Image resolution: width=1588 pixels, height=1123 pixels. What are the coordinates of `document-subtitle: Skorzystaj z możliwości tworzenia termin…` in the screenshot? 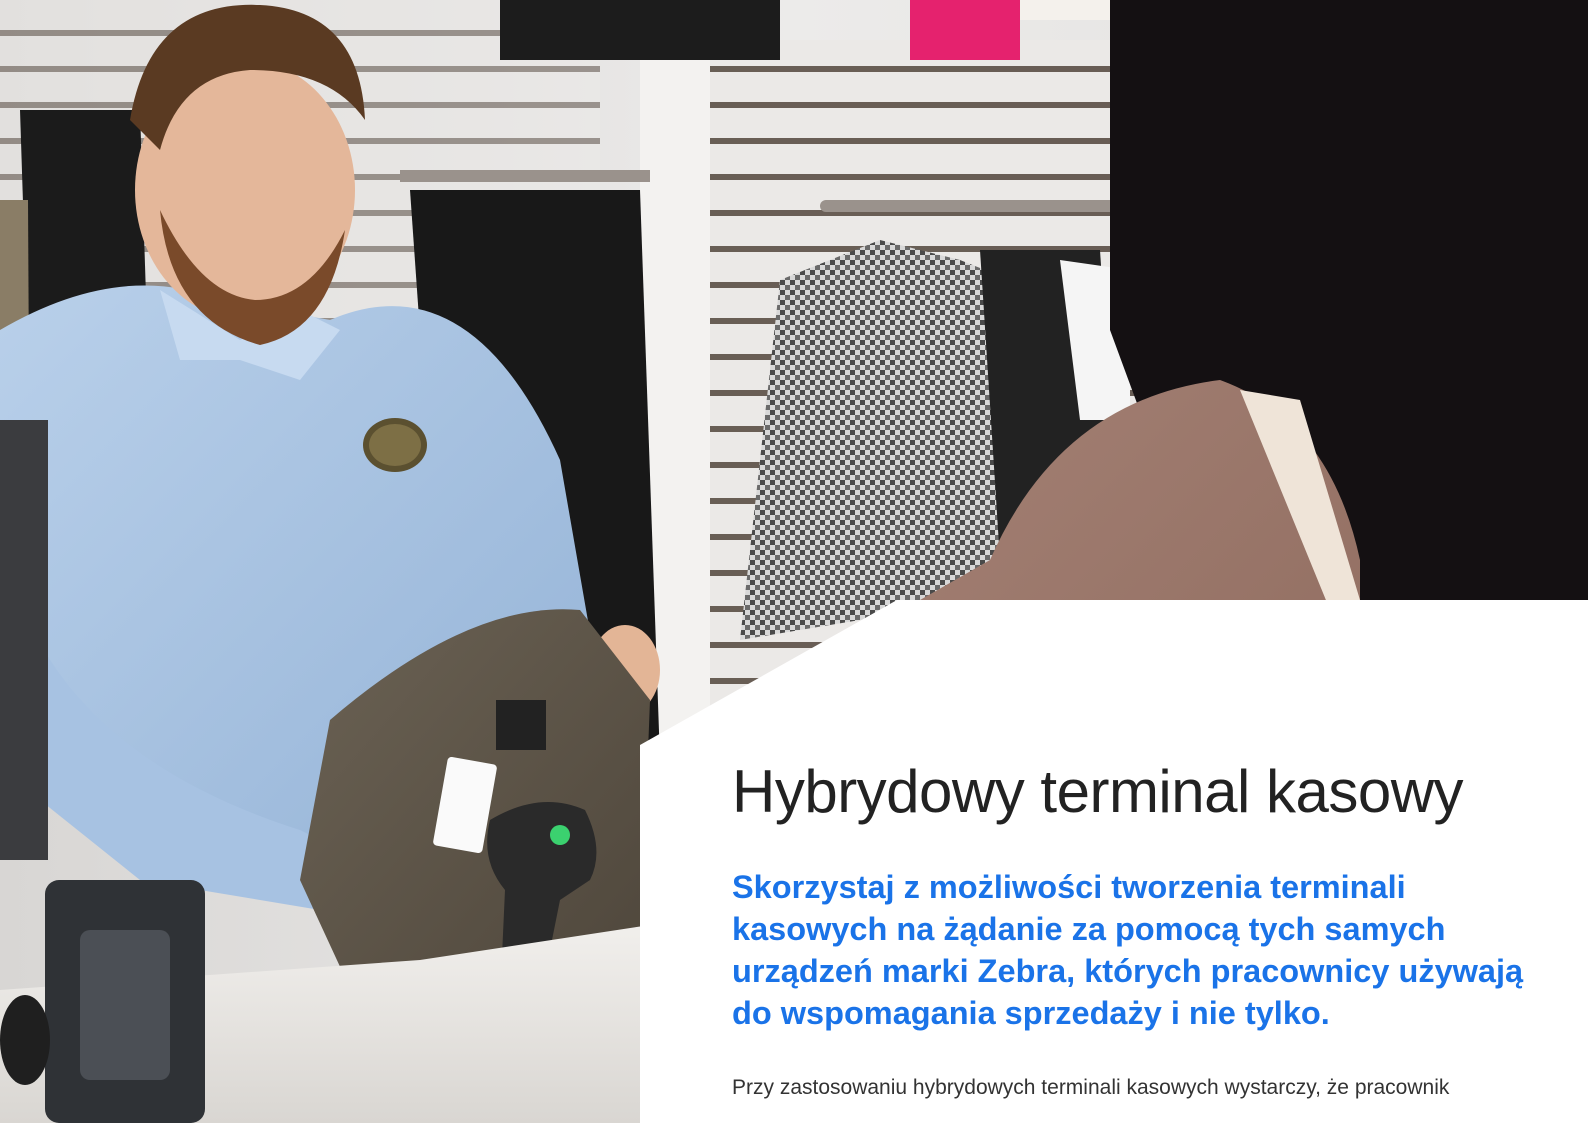 It's located at (1128, 950).